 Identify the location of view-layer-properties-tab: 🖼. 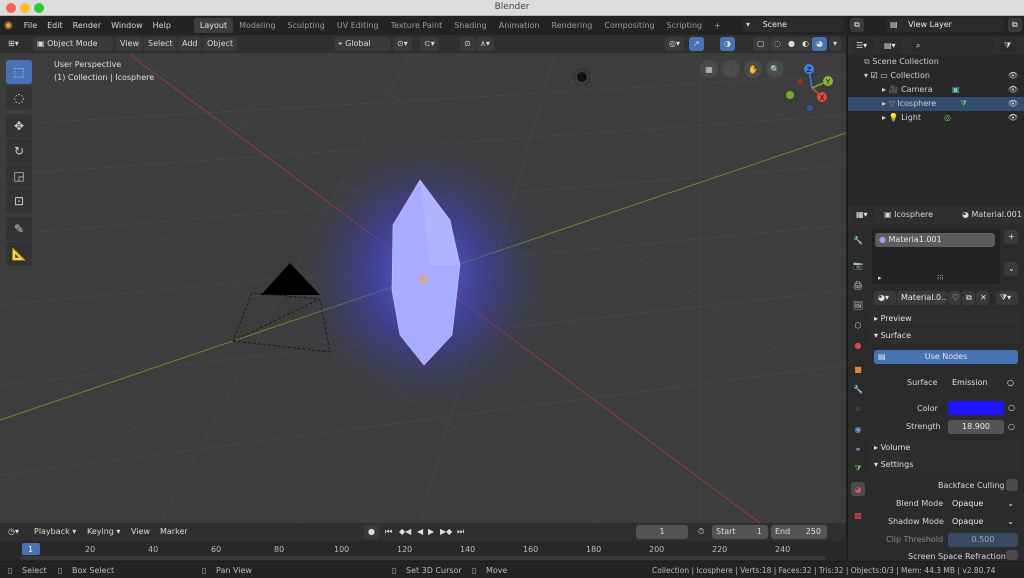
(858, 305).